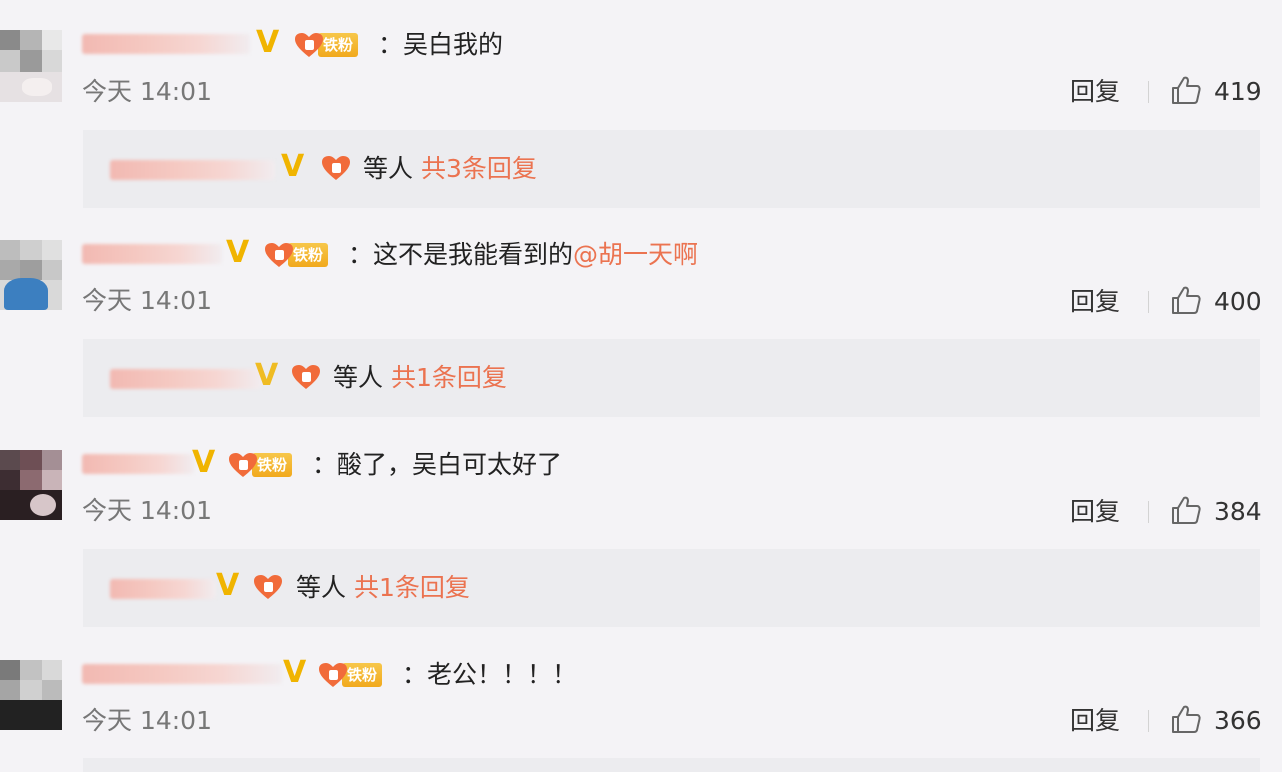 Image resolution: width=1282 pixels, height=772 pixels. I want to click on comment-body: 这不是我能看到的, so click(473, 254).